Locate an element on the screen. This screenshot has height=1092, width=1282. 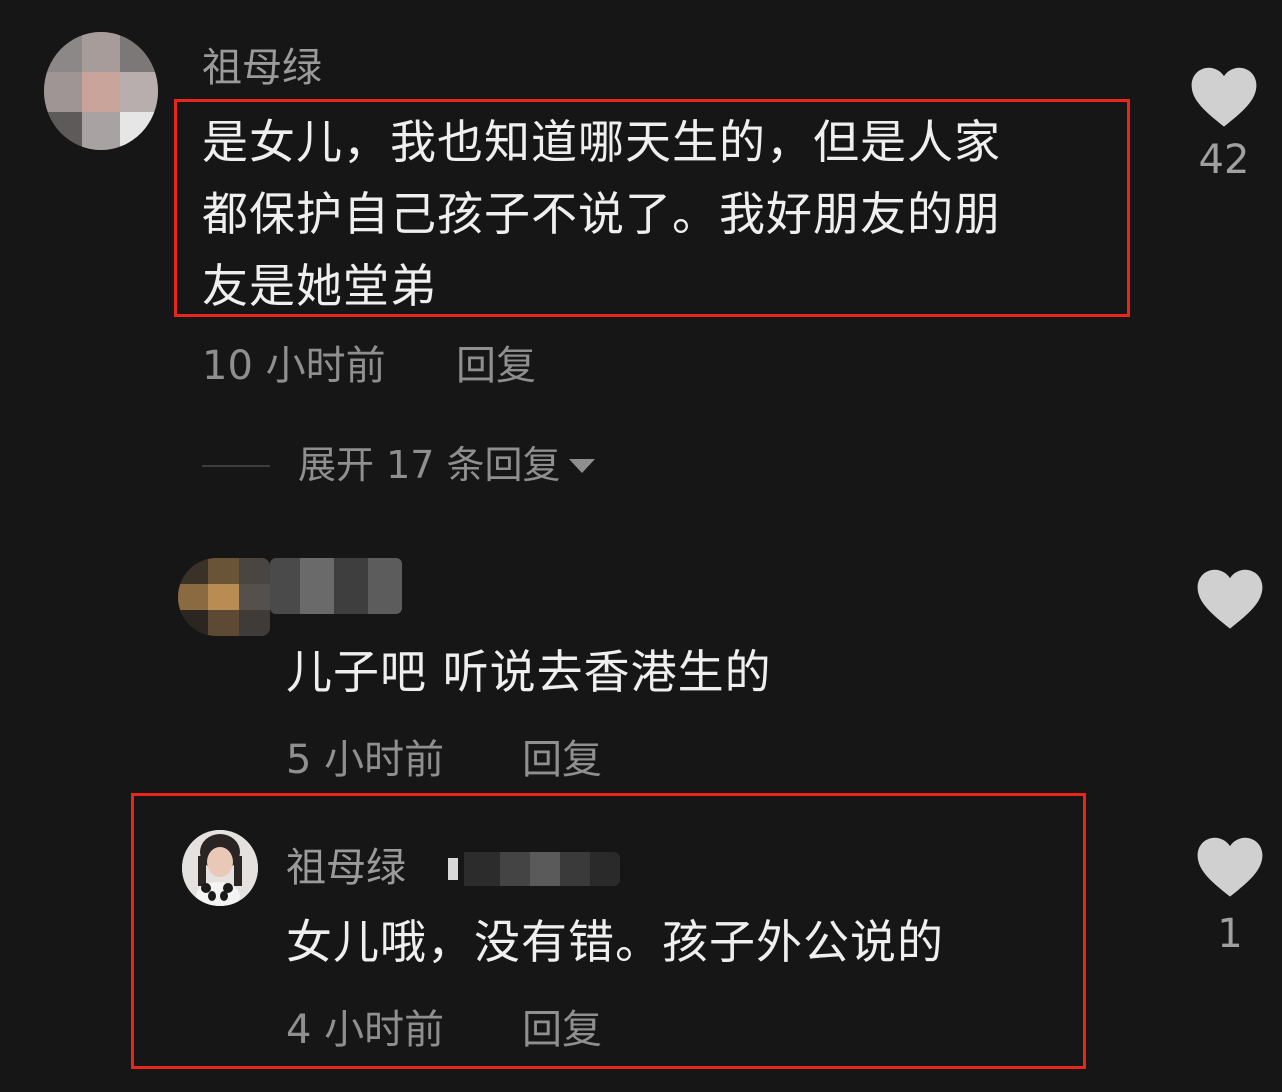
comment-text: 女儿哦，没有错。孩子外公说的 is located at coordinates (615, 942).